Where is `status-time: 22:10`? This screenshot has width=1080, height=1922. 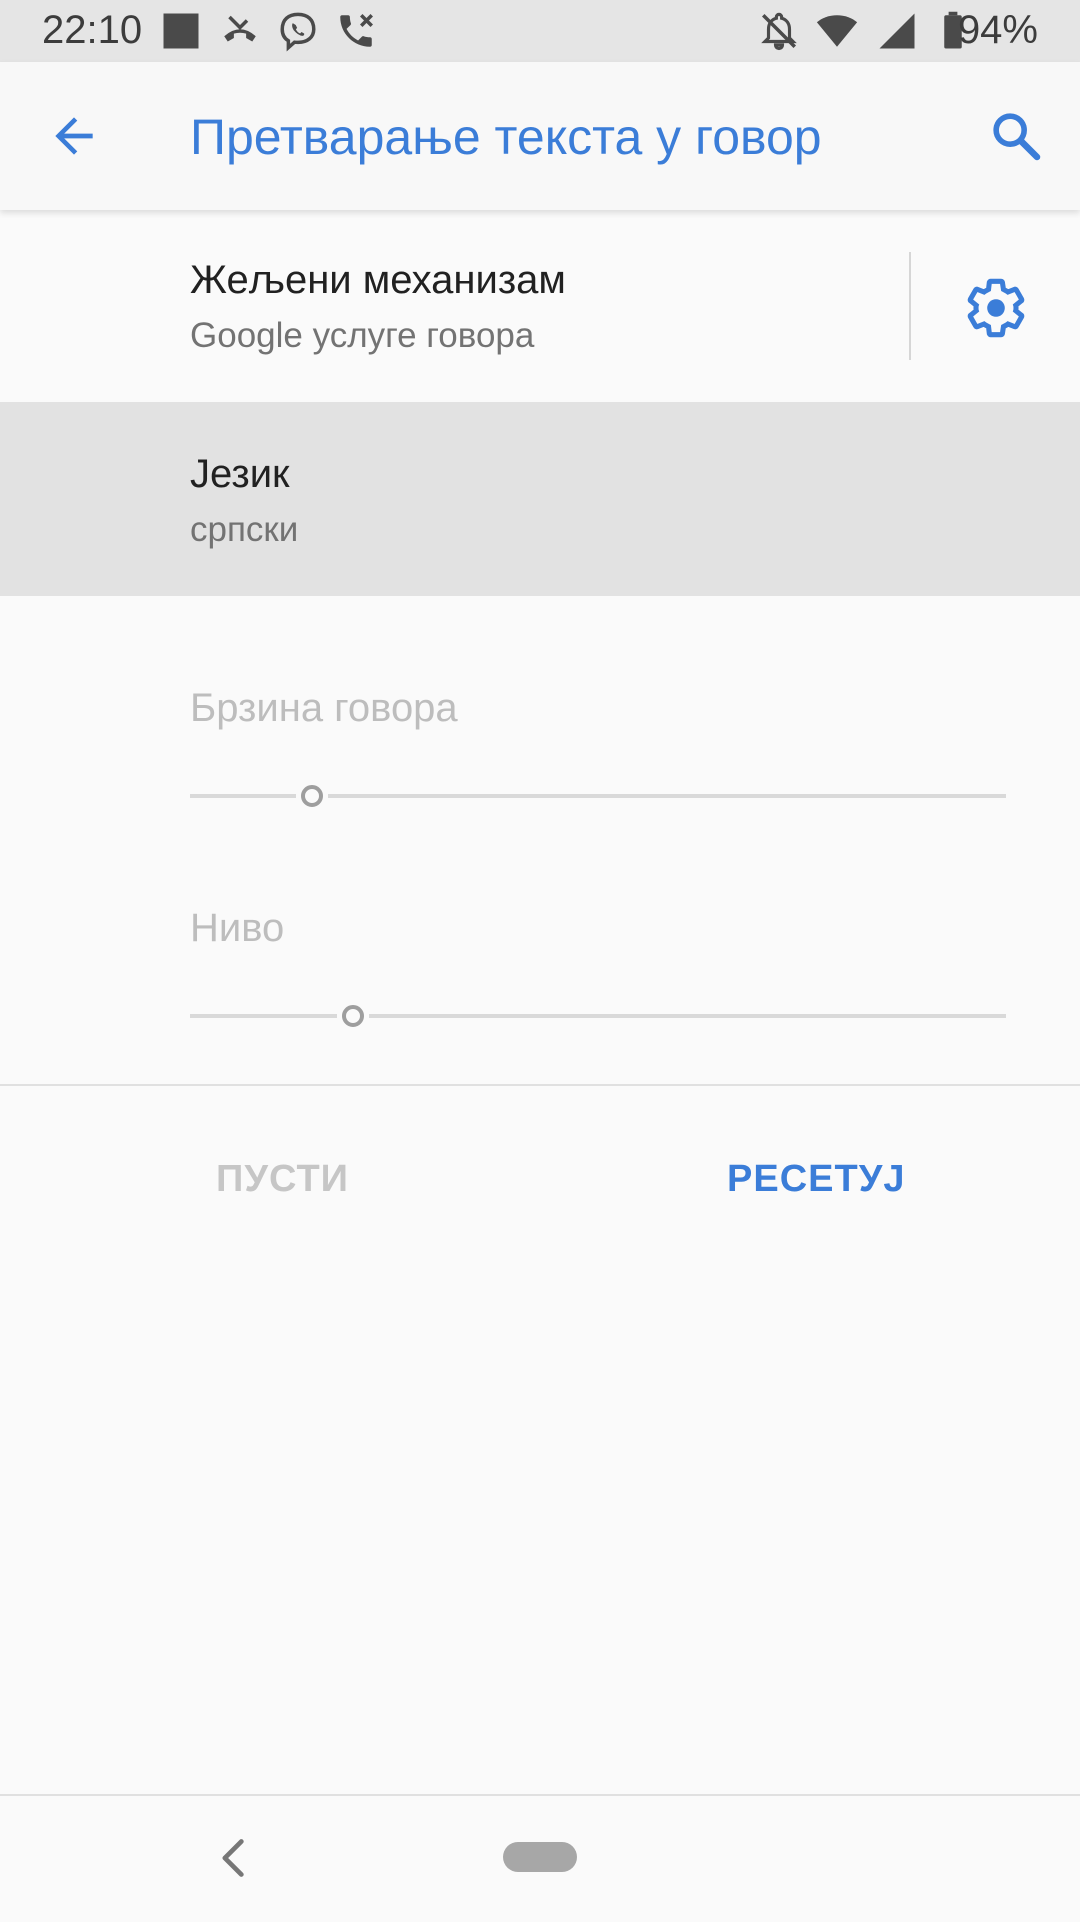
status-time: 22:10 is located at coordinates (92, 30).